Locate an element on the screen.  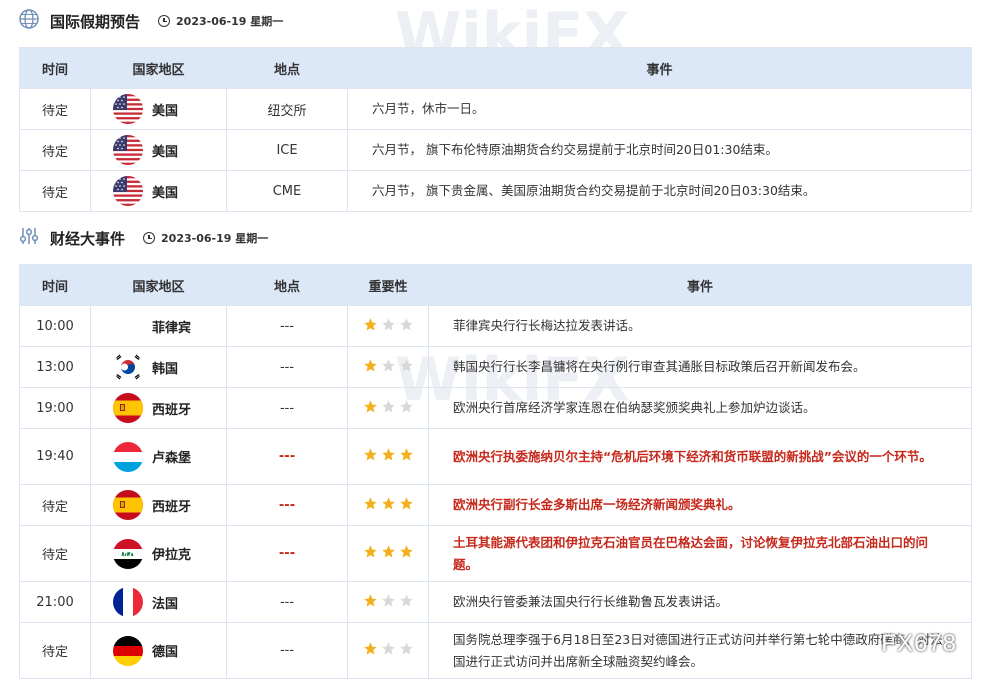
events-section-header: 财经大事件 2023-06-19 星期一 is located at coordinates (143, 238).